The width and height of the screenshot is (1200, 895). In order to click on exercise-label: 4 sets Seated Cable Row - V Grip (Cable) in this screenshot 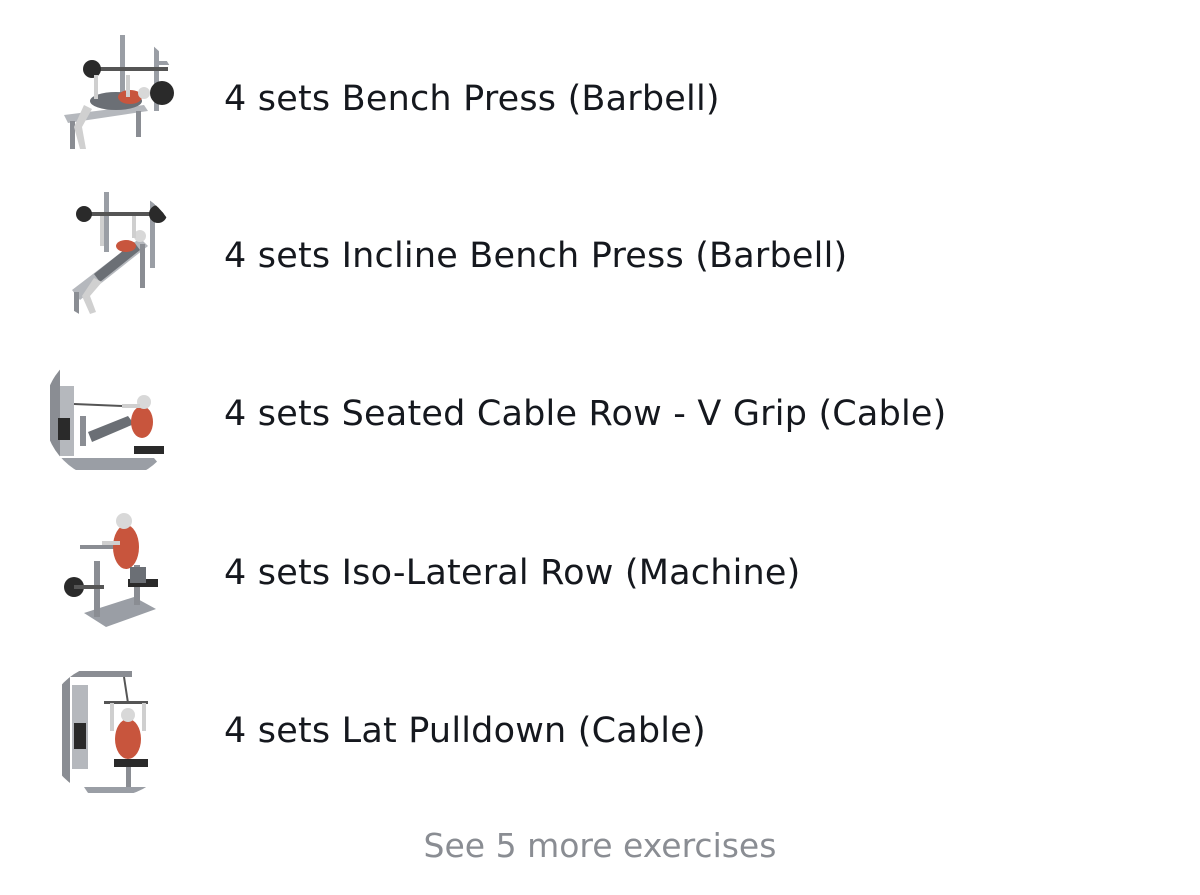, I will do `click(585, 414)`.